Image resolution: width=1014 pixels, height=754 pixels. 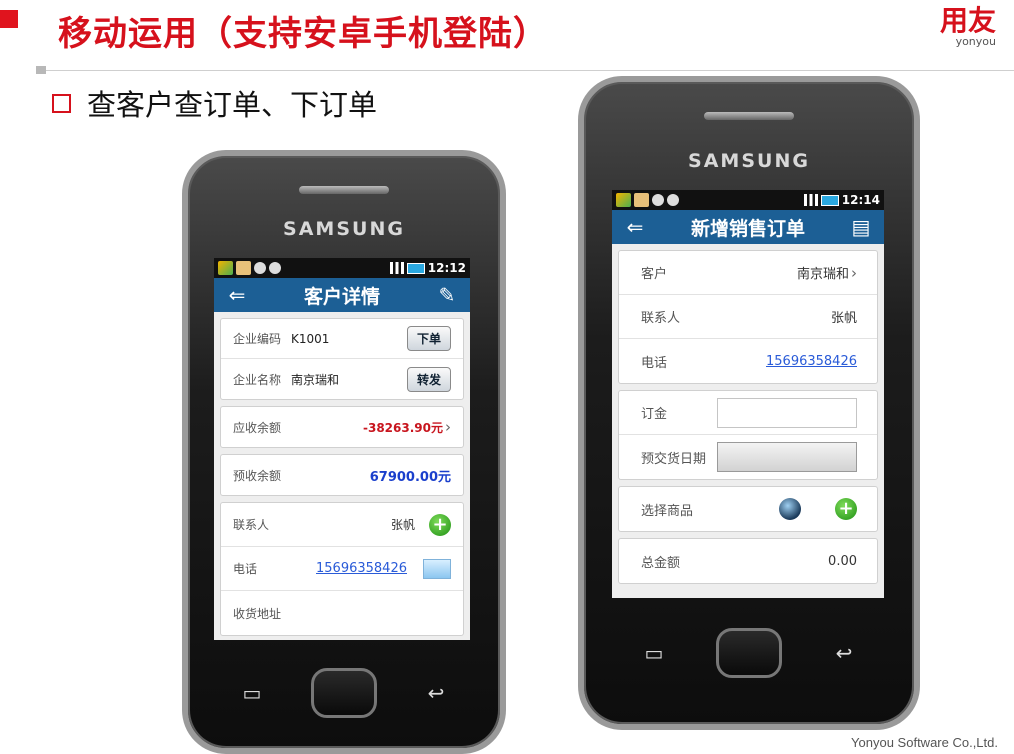 I want to click on forward-button: 转发, so click(x=428, y=379).